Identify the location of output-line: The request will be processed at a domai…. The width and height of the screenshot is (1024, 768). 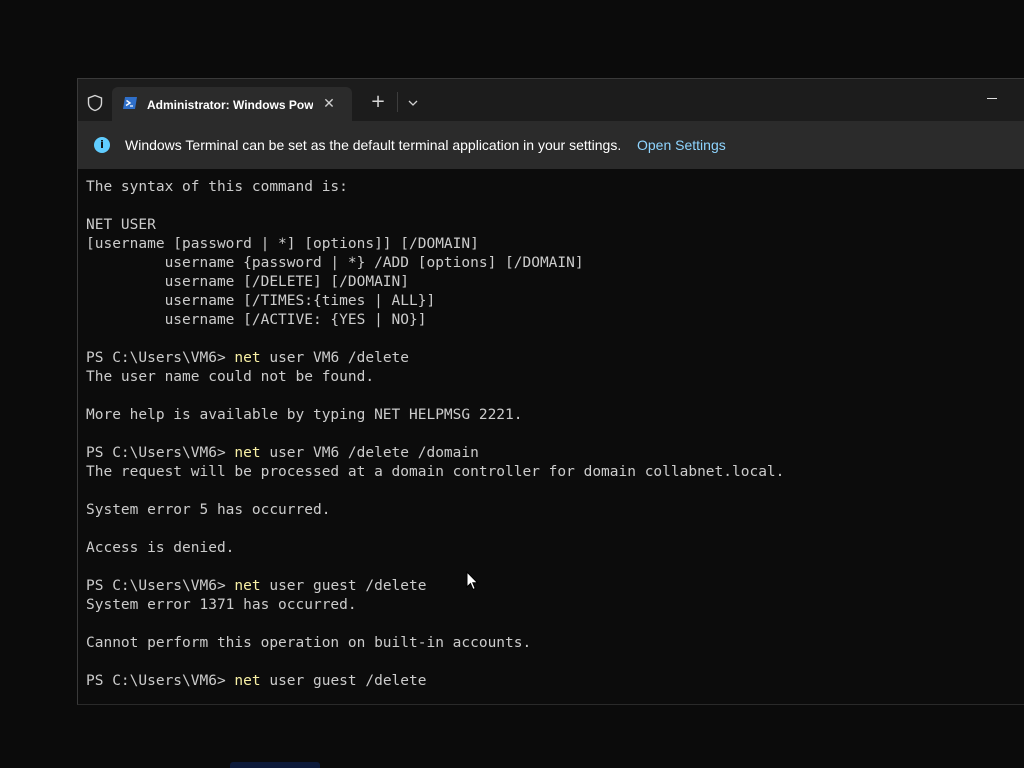
(435, 472).